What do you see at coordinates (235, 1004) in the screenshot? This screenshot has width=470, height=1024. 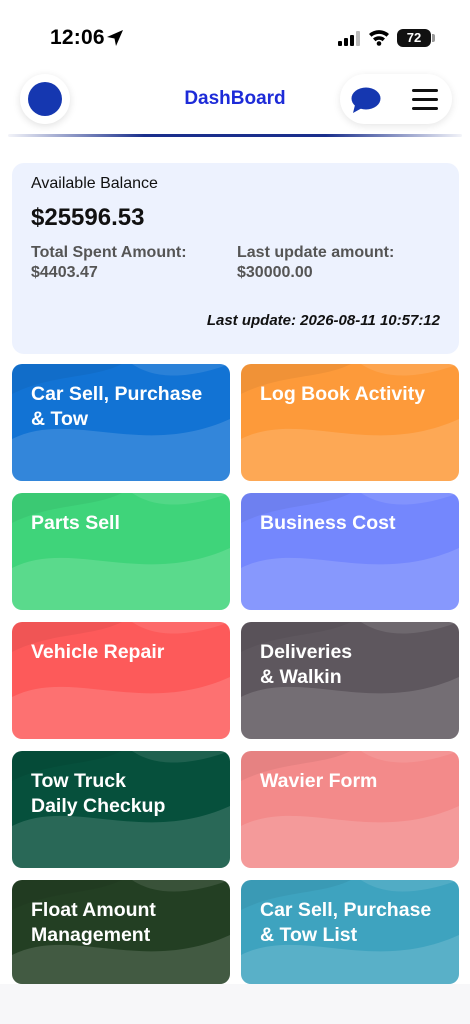 I see `bottom-safe-area` at bounding box center [235, 1004].